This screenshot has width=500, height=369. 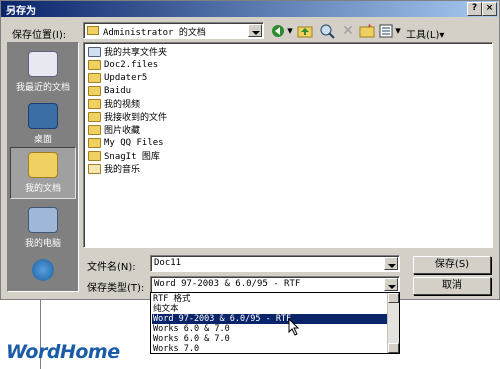 What do you see at coordinates (116, 288) in the screenshot?
I see `filetype-label: 保存类型(T):` at bounding box center [116, 288].